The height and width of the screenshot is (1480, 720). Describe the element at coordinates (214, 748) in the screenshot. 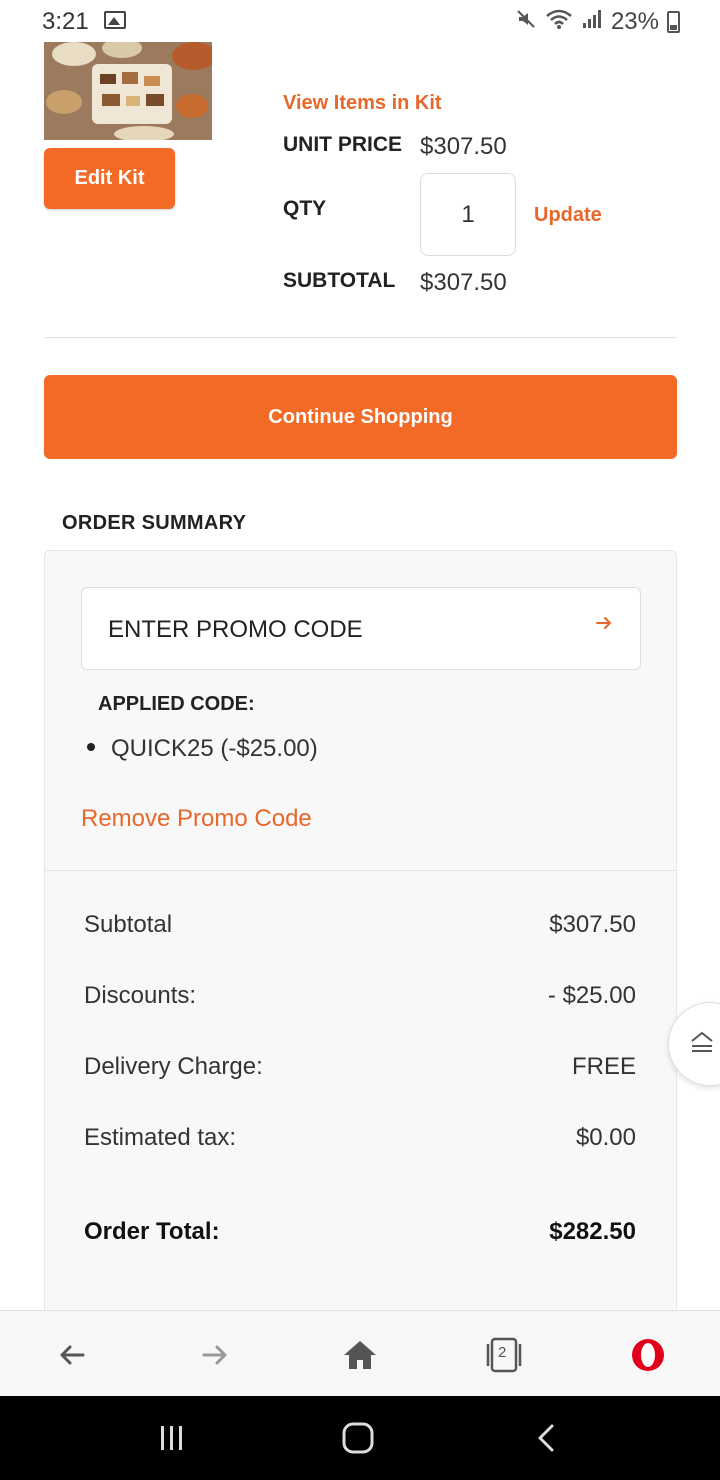

I see `applied-code-item: QUICK25 (-$25.00)` at that location.